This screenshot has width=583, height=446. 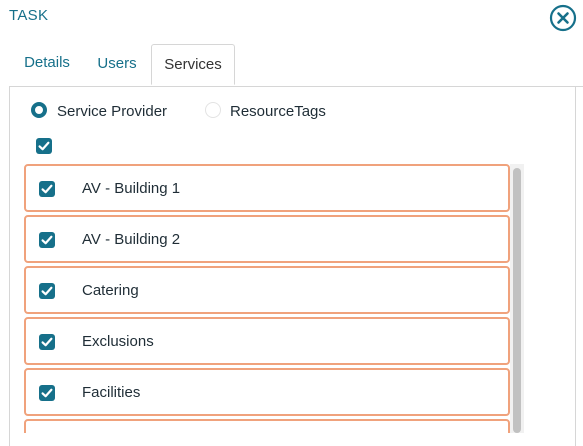 I want to click on list-item: AV - Building 2, so click(x=267, y=239).